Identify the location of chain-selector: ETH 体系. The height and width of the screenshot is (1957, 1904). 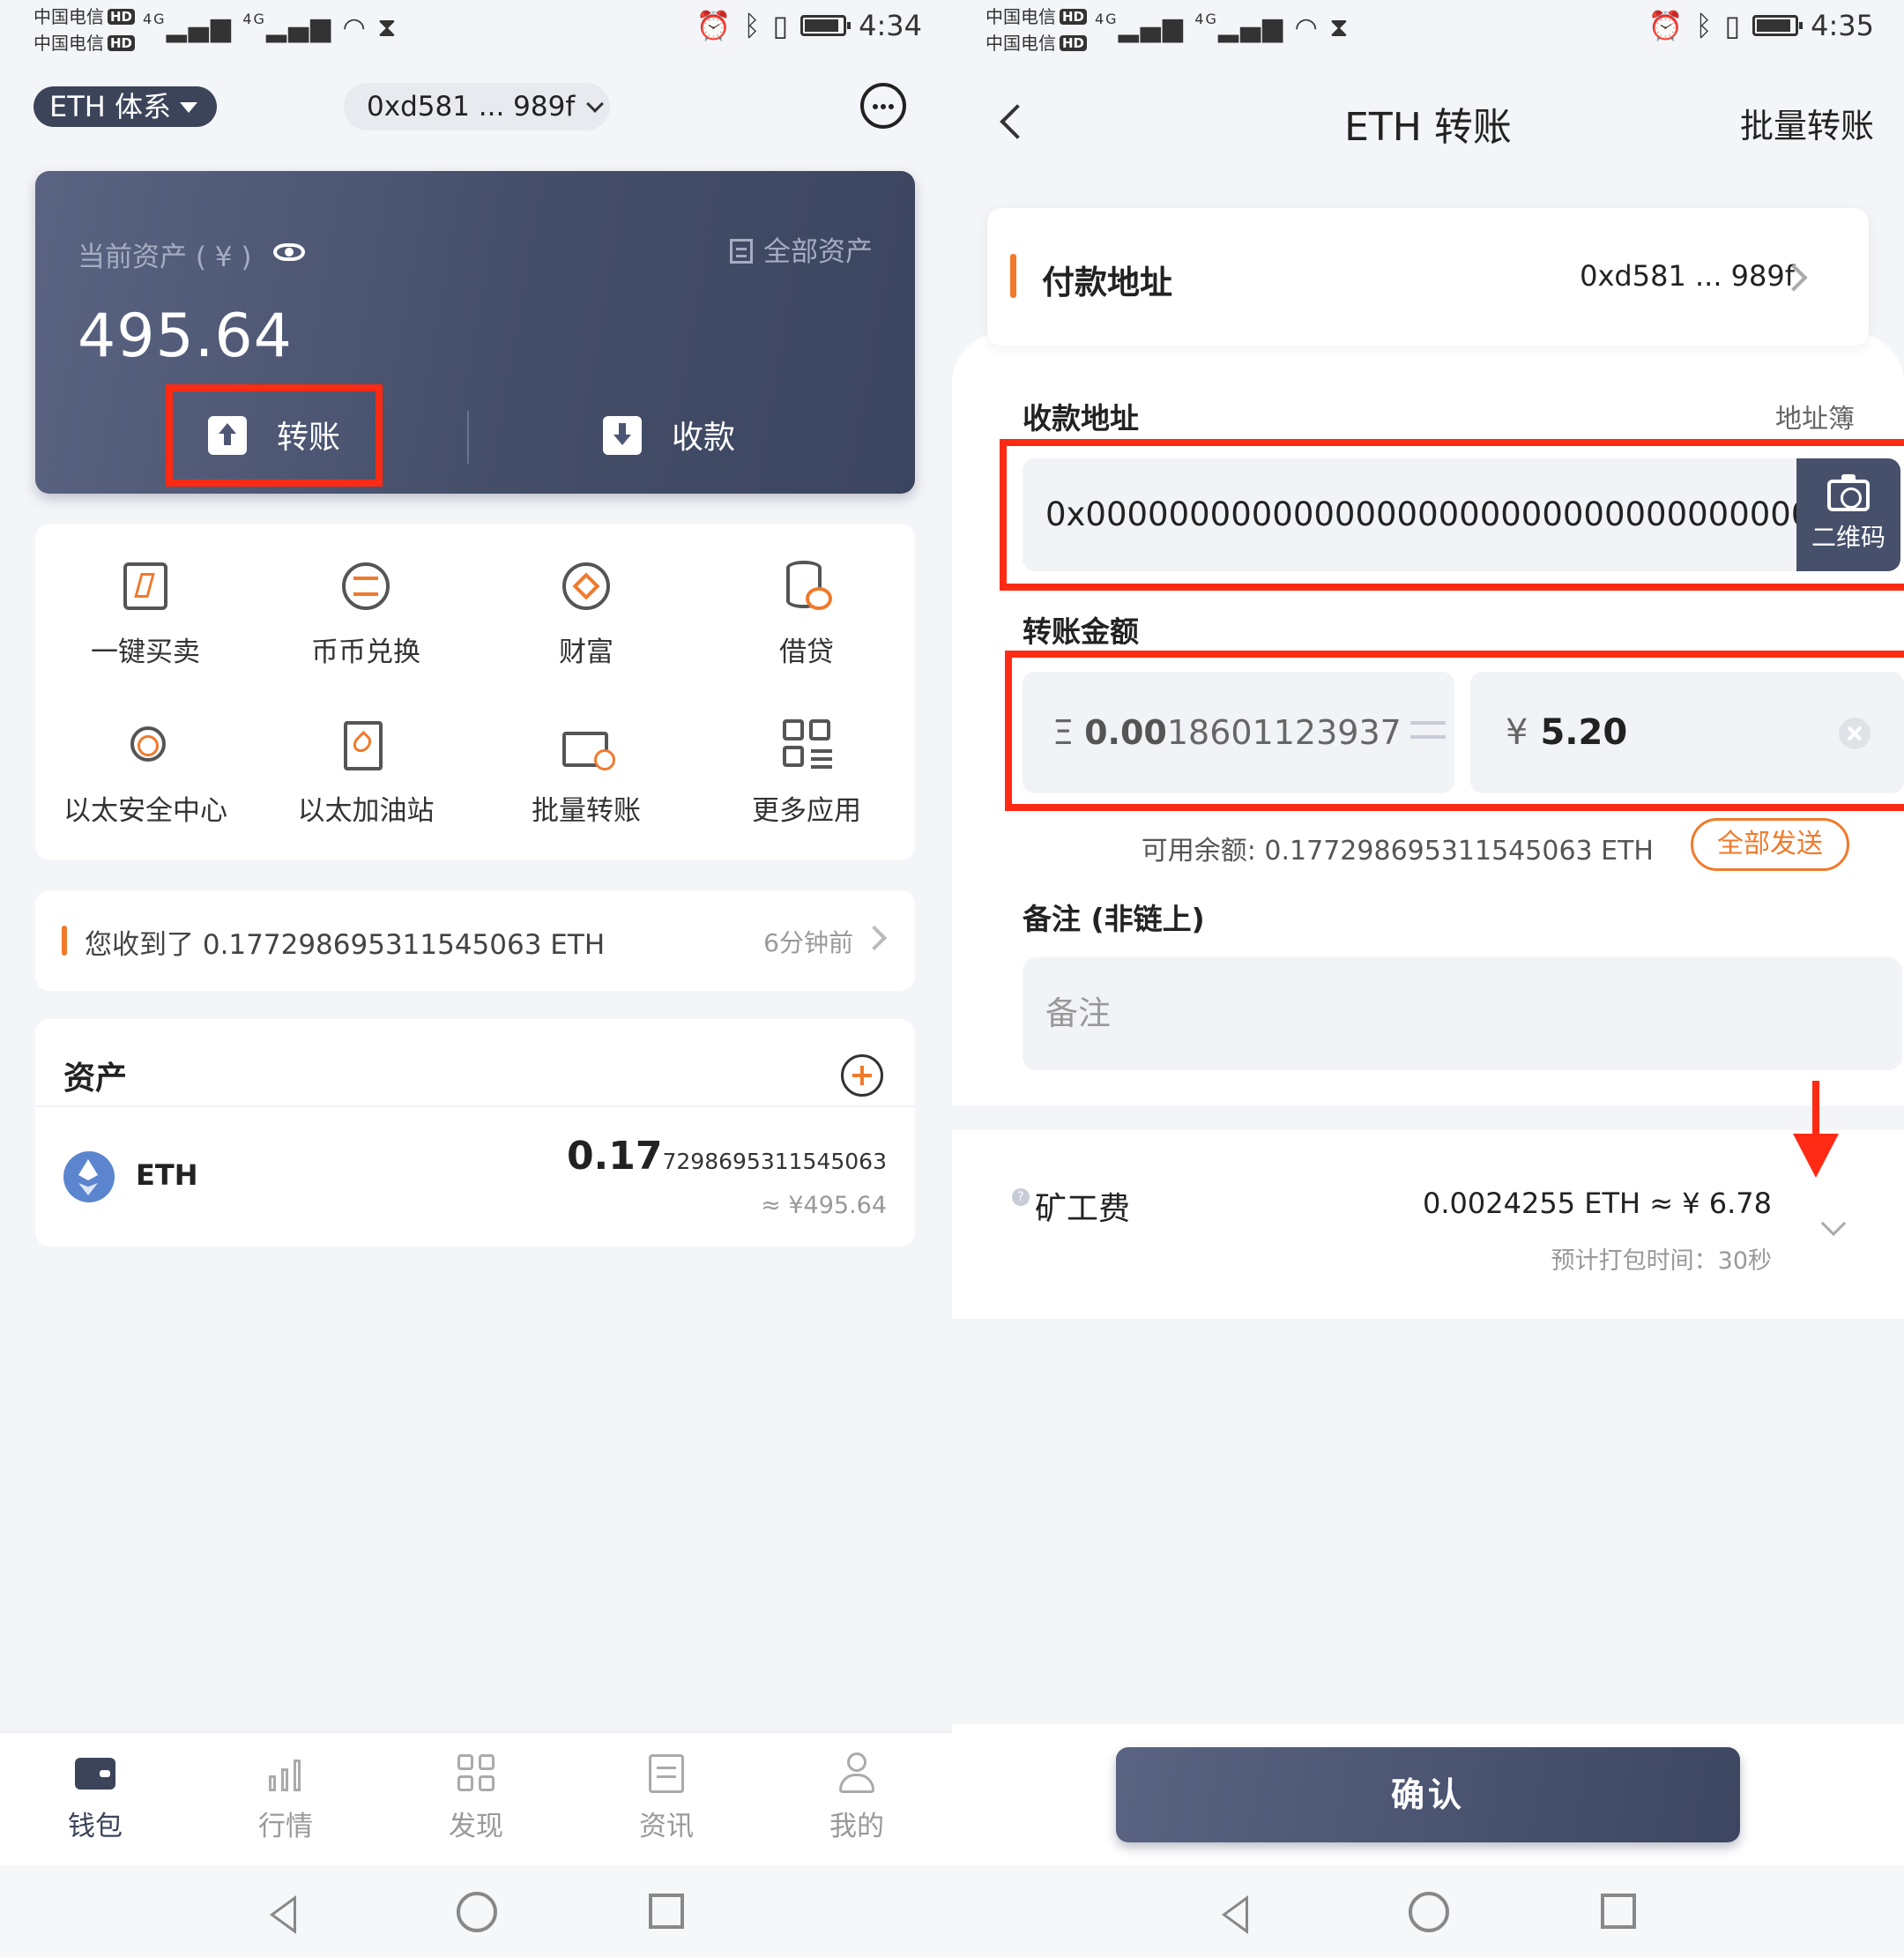
(125, 107).